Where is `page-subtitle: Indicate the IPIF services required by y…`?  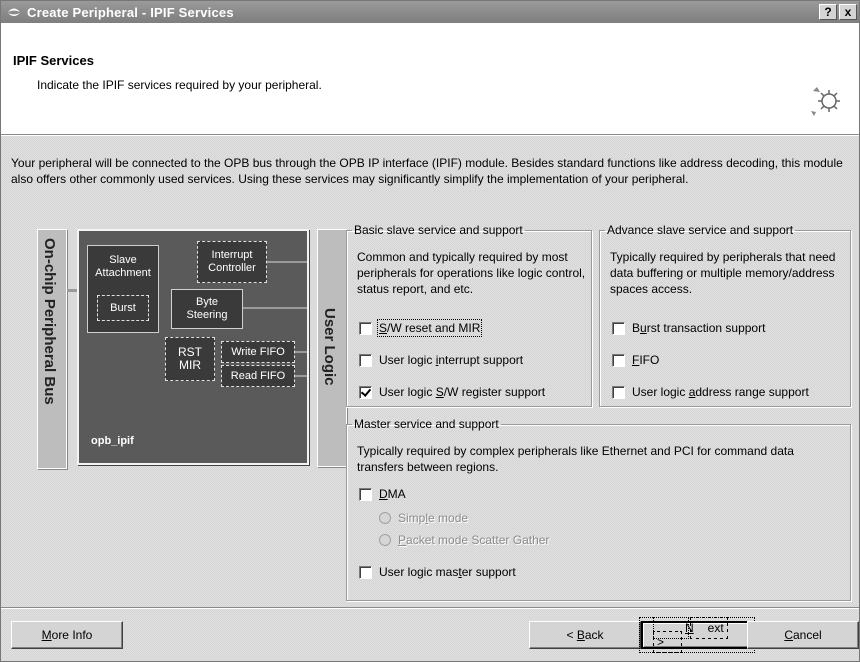 page-subtitle: Indicate the IPIF services required by y… is located at coordinates (179, 85).